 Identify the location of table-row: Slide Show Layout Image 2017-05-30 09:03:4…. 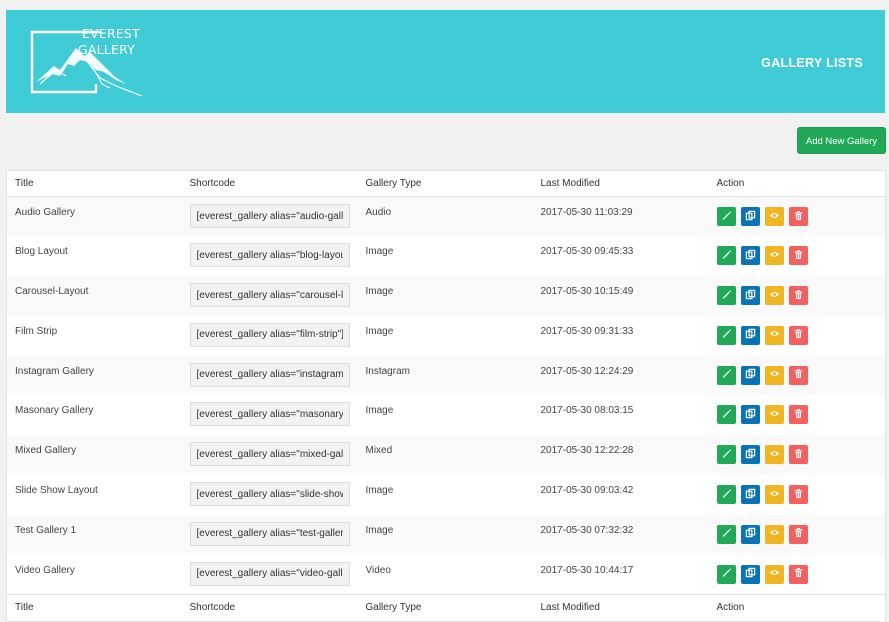
(446, 495).